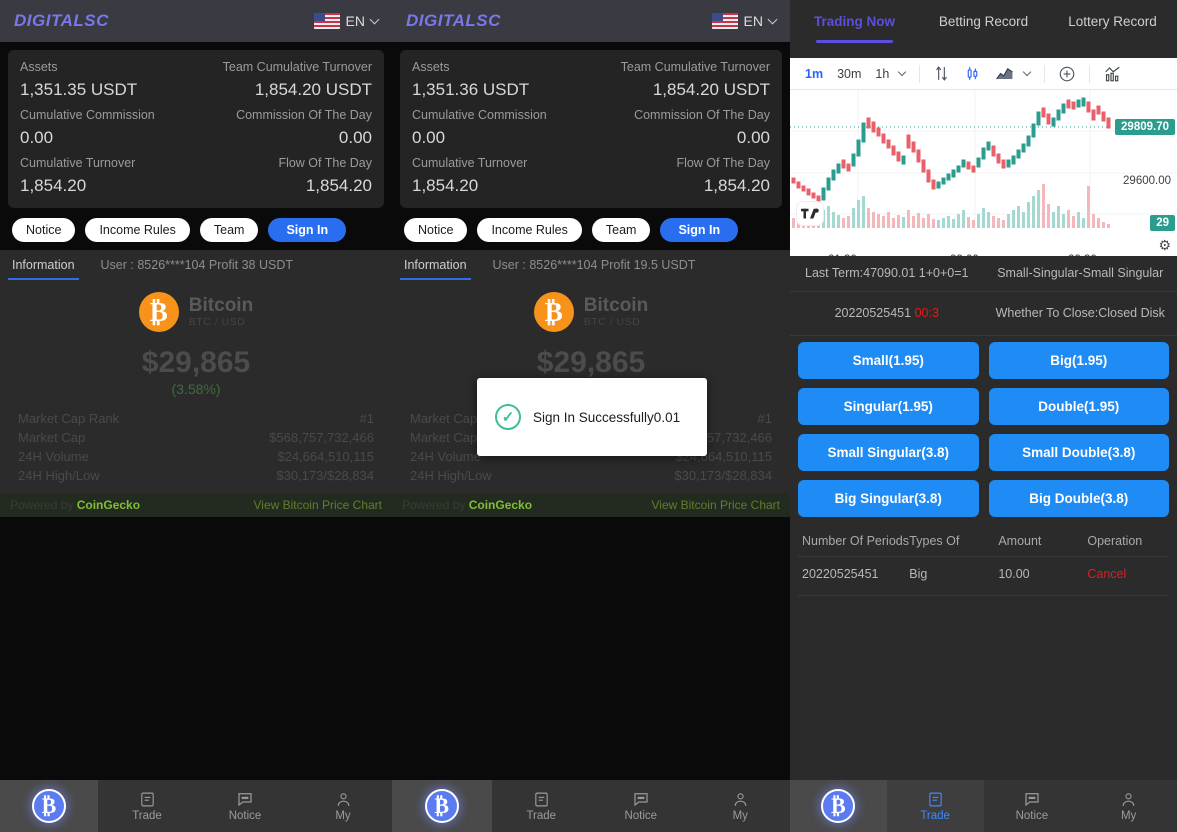 Image resolution: width=1177 pixels, height=832 pixels. Describe the element at coordinates (1078, 360) in the screenshot. I see `bet-big-button: Big(1.95)` at that location.